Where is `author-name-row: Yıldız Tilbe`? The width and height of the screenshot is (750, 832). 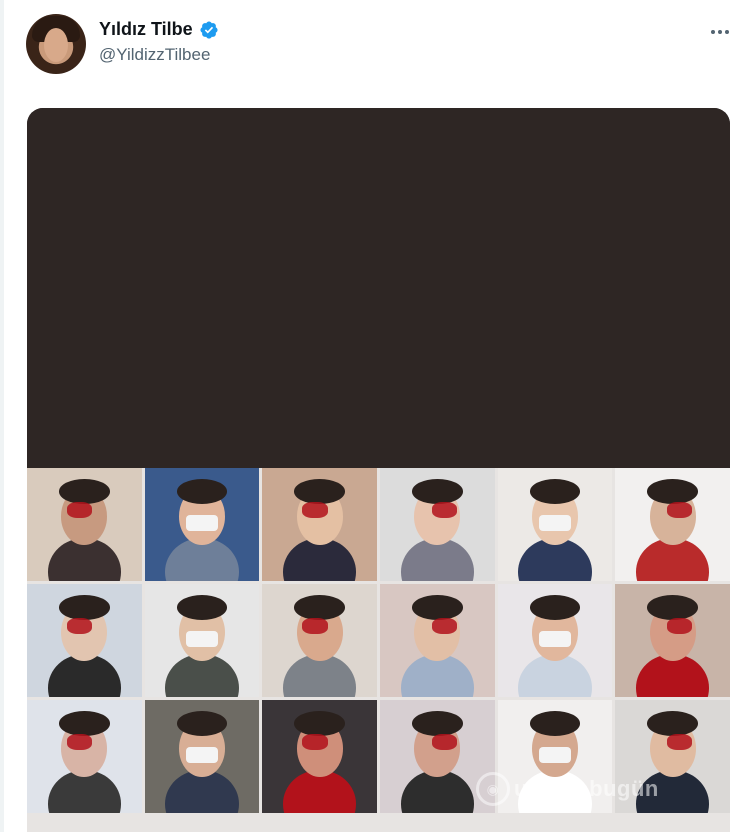 author-name-row: Yıldız Tilbe is located at coordinates (159, 29).